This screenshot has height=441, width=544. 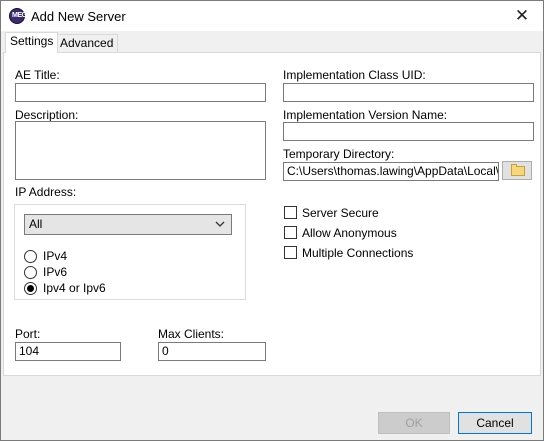 I want to click on checkbox-allow-anonymous, so click(x=290, y=232).